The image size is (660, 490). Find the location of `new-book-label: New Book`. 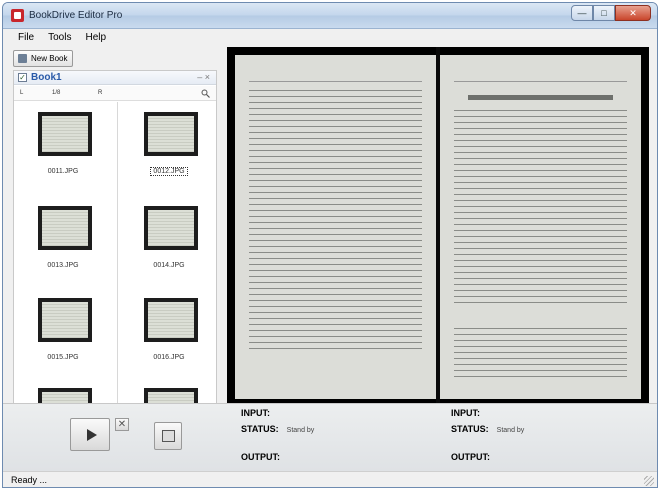

new-book-label: New Book is located at coordinates (49, 58).